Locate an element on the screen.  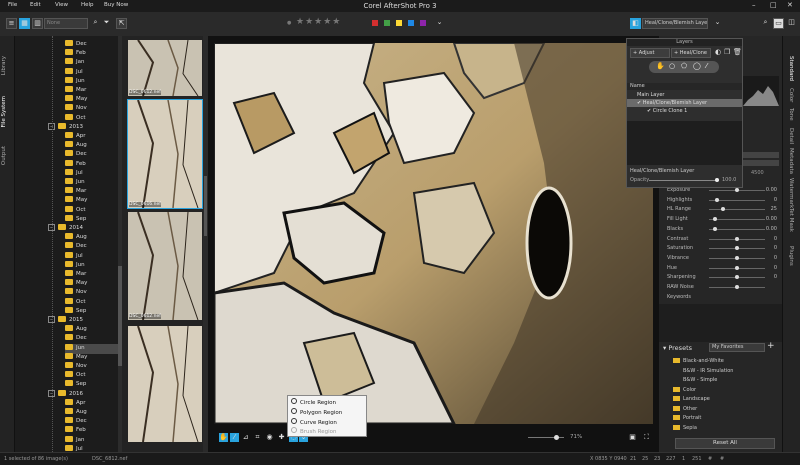
compare-view-icon: ◫ is located at coordinates (791, 23).